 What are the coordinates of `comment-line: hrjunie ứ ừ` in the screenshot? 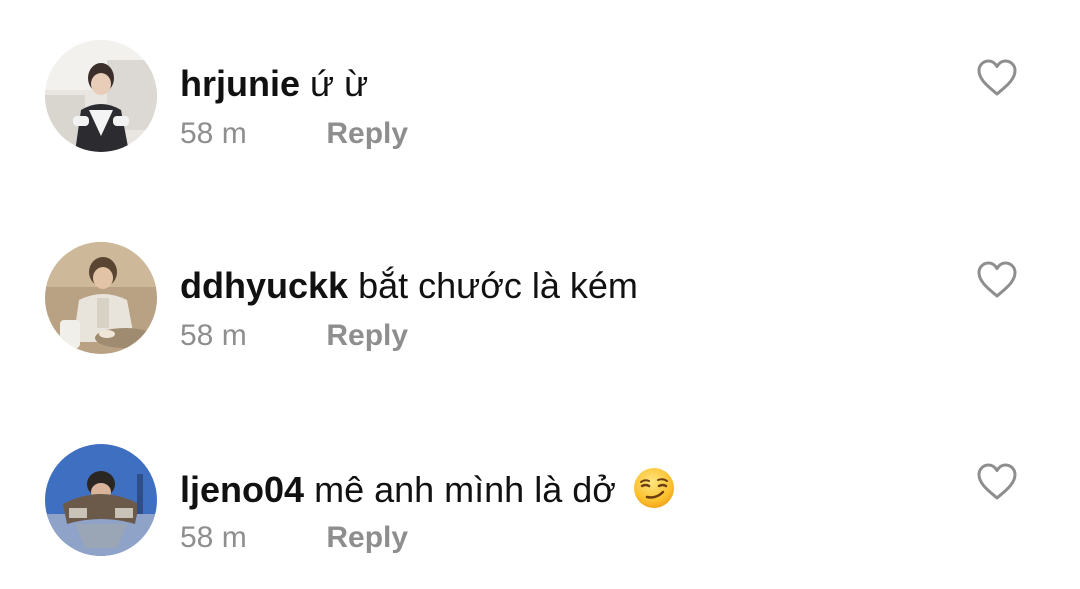 It's located at (274, 84).